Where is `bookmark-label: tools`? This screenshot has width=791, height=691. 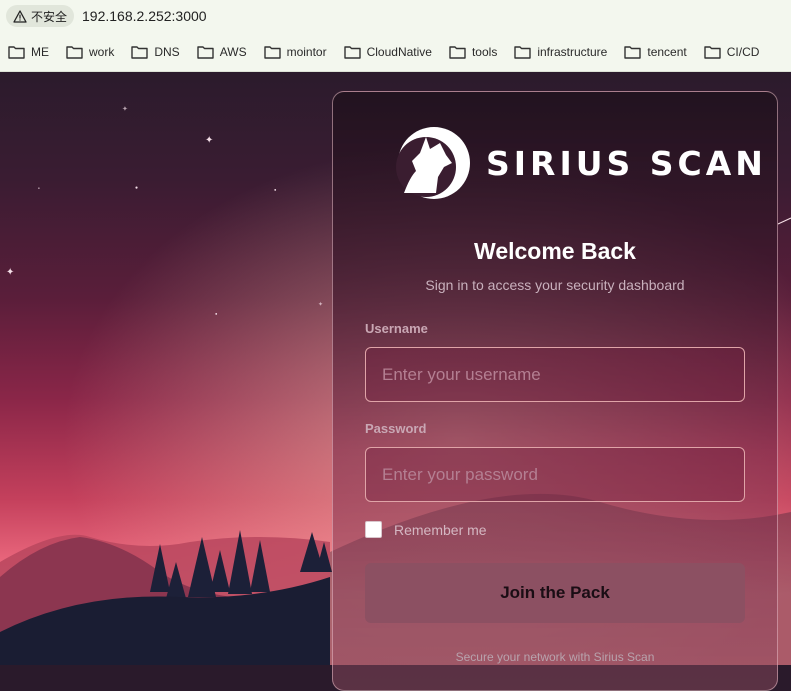
bookmark-label: tools is located at coordinates (484, 51).